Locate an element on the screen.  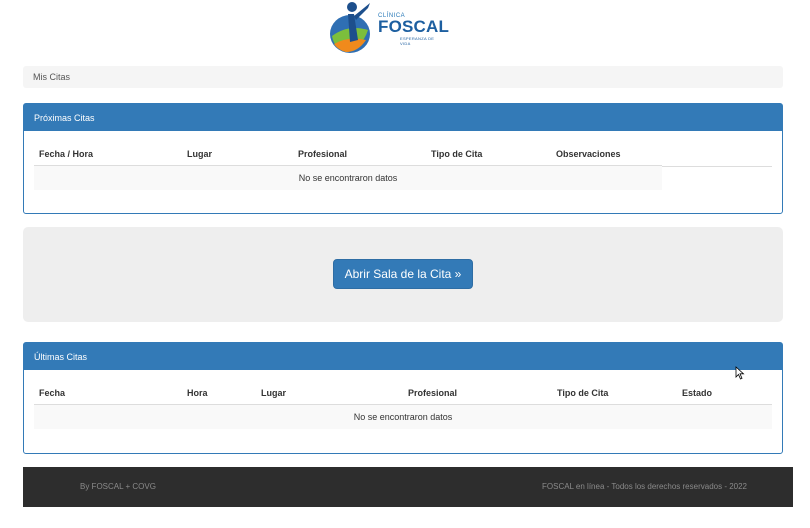
column-header-fecha: Fecha is located at coordinates (52, 393).